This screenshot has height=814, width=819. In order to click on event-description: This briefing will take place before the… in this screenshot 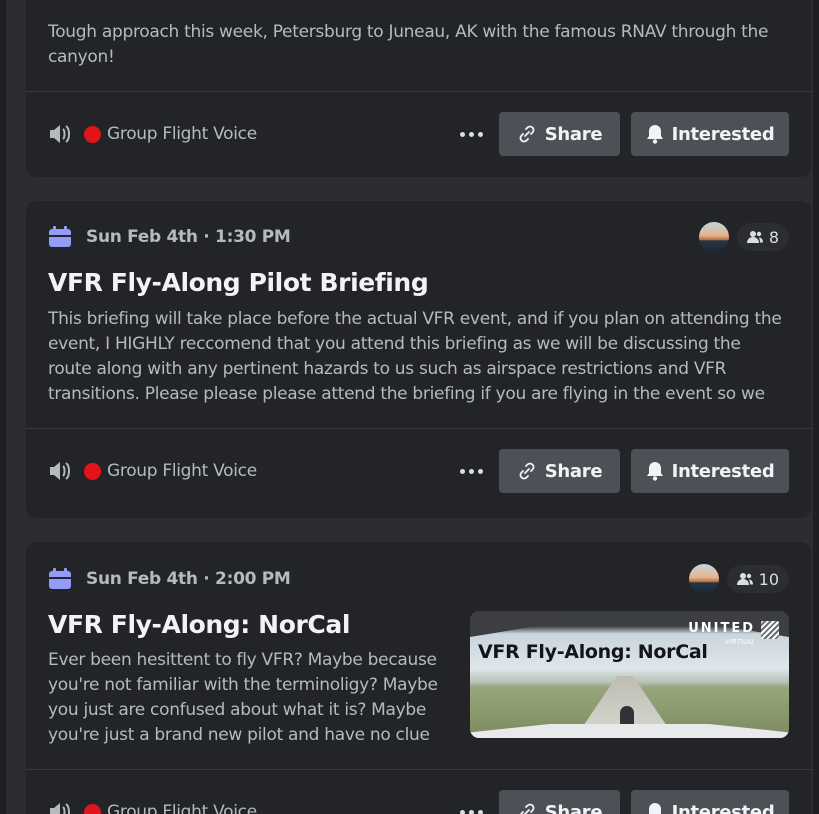, I will do `click(415, 356)`.